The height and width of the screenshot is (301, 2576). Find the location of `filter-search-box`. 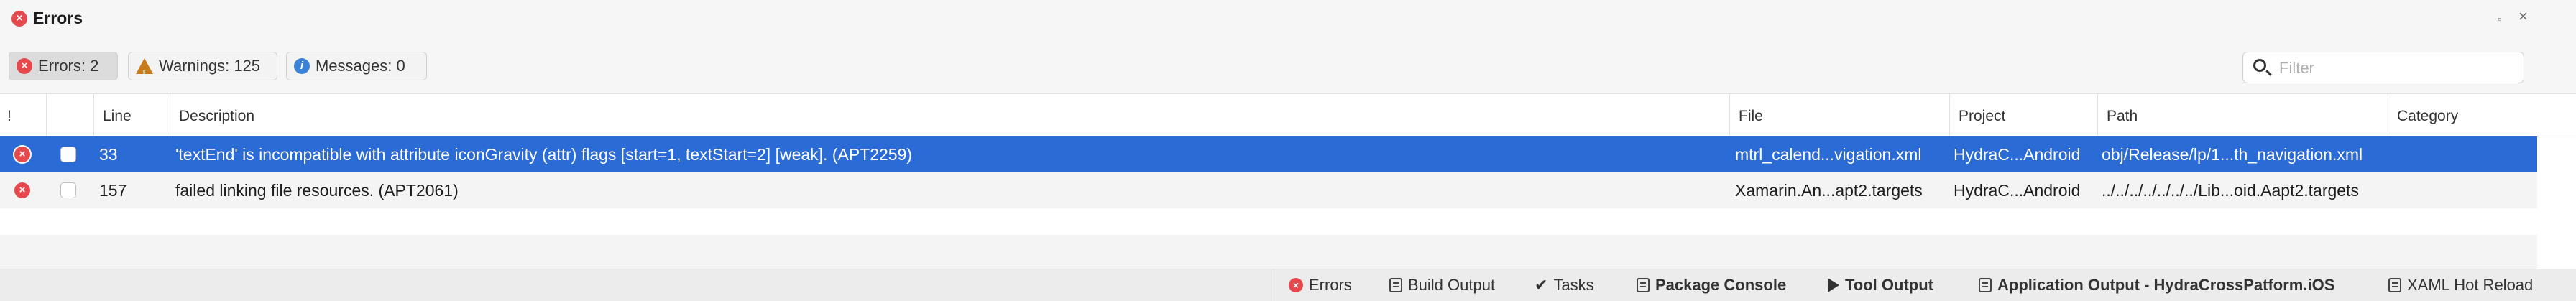

filter-search-box is located at coordinates (2383, 67).